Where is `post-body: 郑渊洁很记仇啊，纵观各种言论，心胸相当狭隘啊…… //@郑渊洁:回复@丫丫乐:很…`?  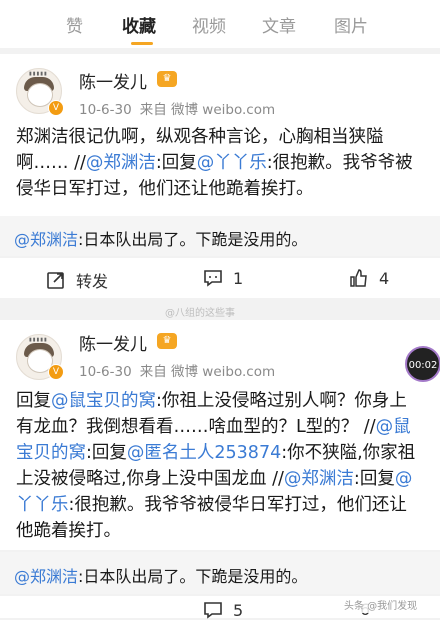
post-body: 郑渊洁很记仇啊，纵观各种言论，心胸相当狭隘啊…… //@郑渊洁:回复@丫丫乐:很… is located at coordinates (214, 163).